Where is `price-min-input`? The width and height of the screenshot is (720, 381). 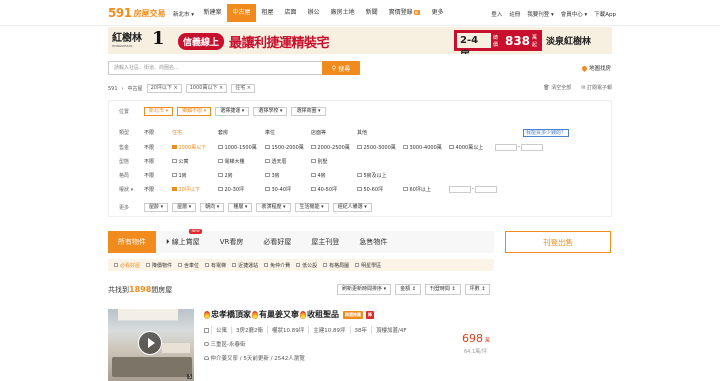
price-min-input is located at coordinates (506, 147).